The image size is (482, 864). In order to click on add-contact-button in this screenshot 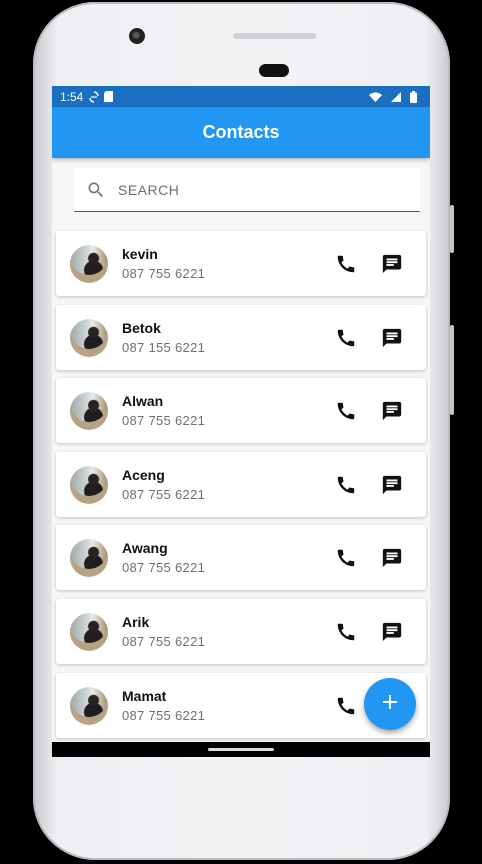, I will do `click(390, 704)`.